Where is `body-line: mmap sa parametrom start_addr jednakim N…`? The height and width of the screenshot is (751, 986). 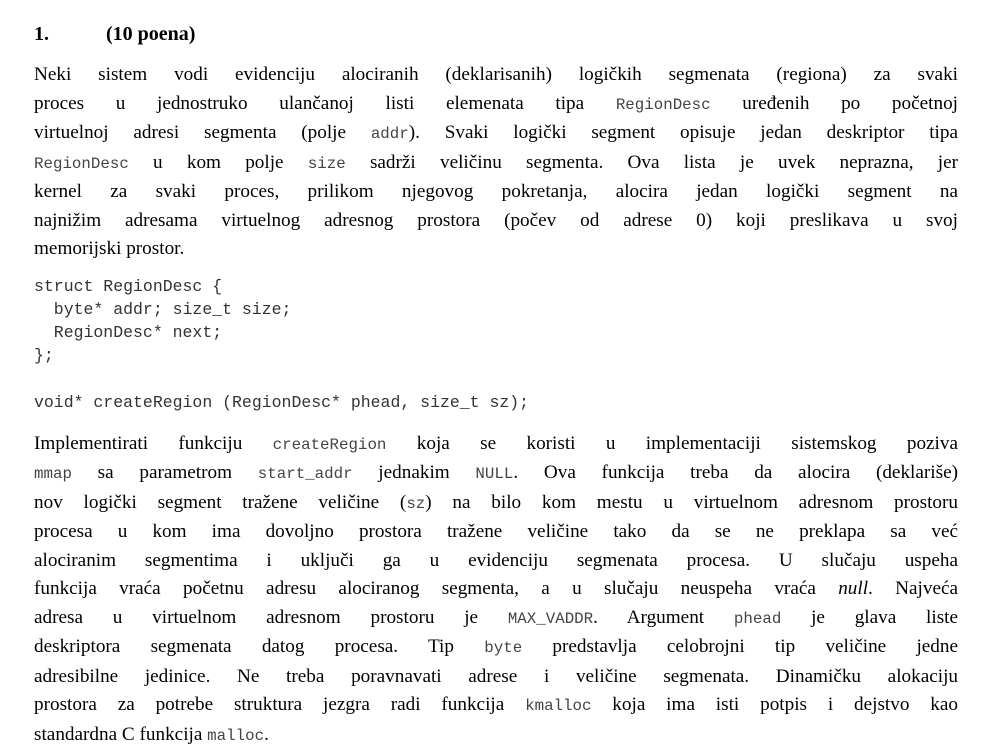 body-line: mmap sa parametrom start_addr jednakim N… is located at coordinates (496, 474).